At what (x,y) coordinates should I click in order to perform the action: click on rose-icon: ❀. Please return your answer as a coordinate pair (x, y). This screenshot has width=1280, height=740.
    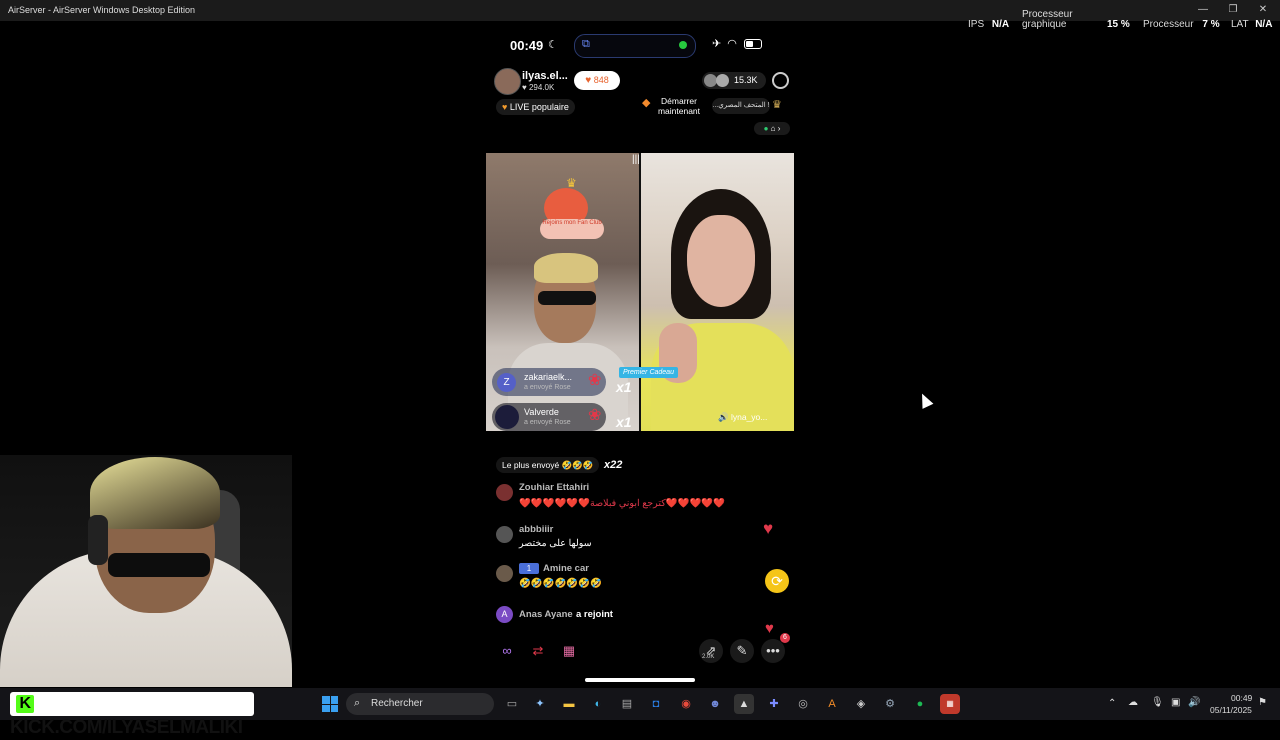
    Looking at the image, I should click on (595, 380).